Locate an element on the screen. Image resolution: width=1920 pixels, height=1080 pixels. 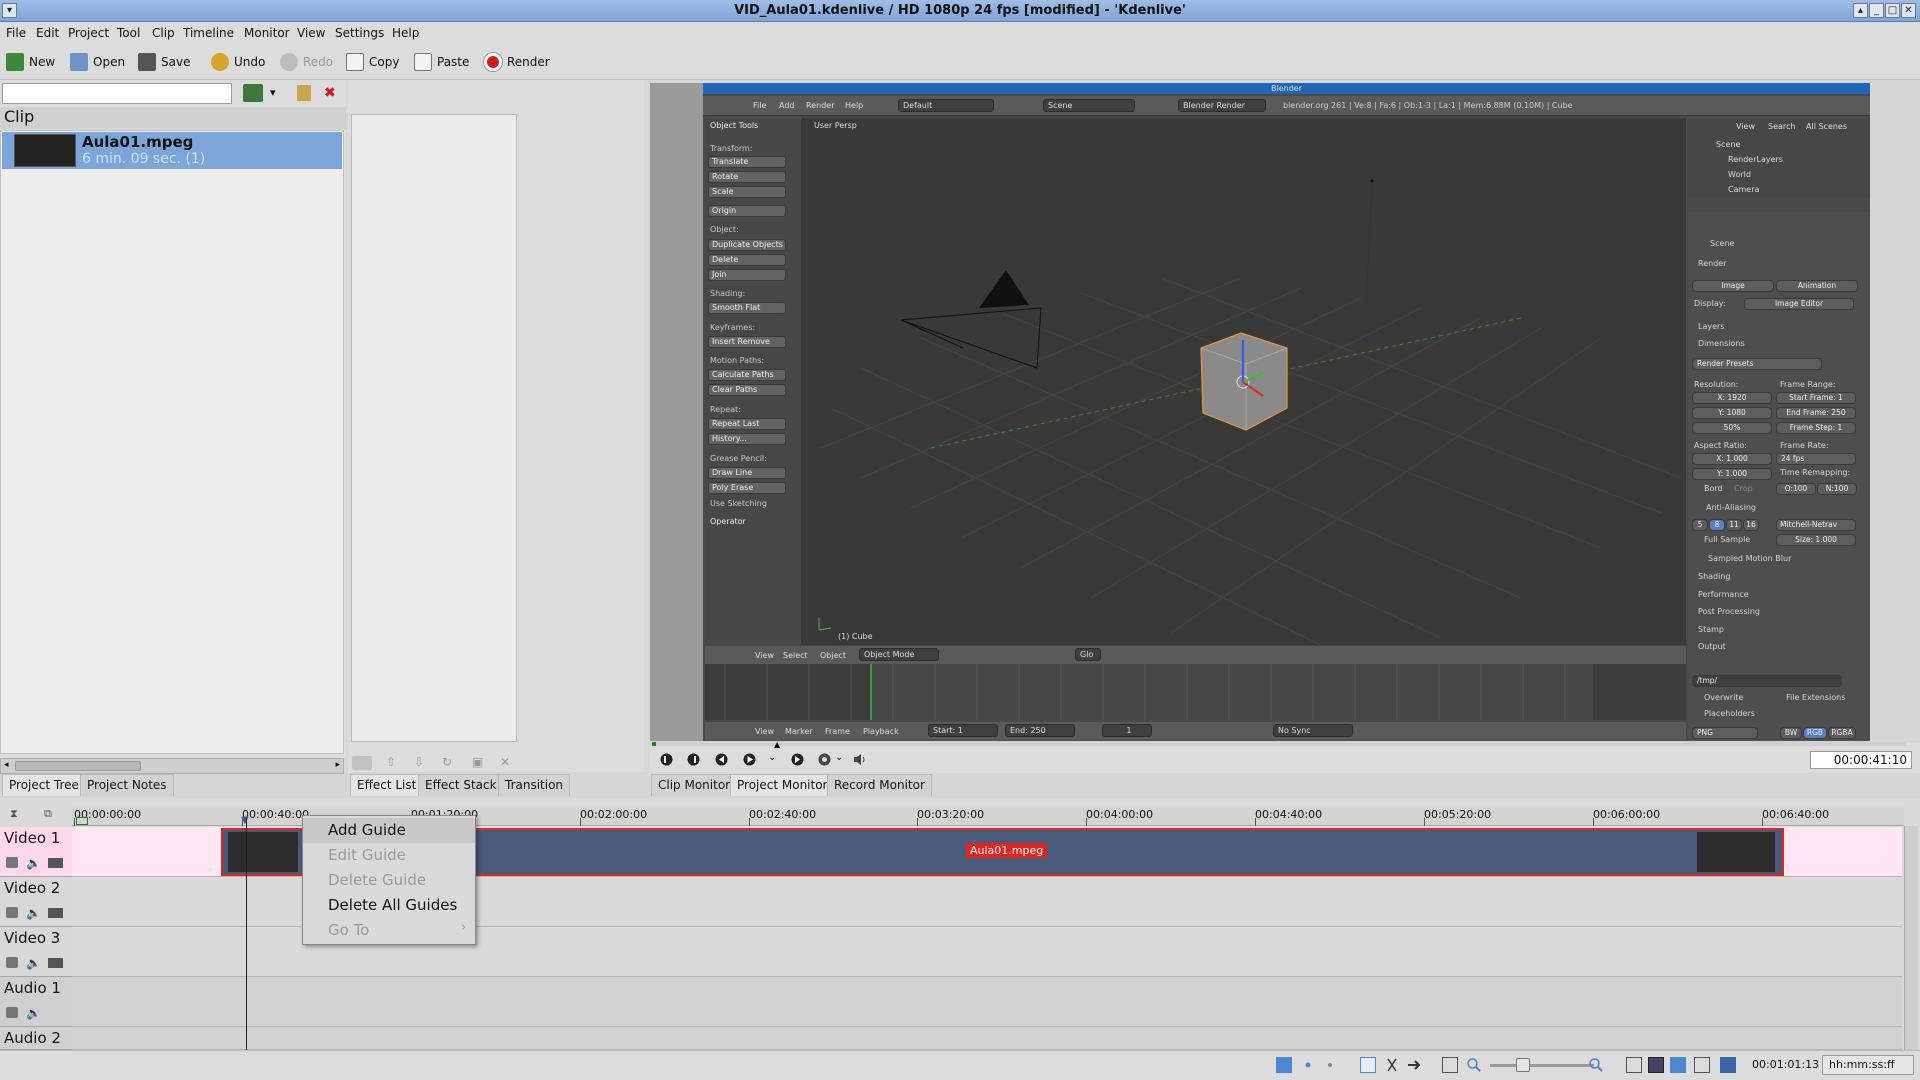
menu-edit: Edit is located at coordinates (47, 33).